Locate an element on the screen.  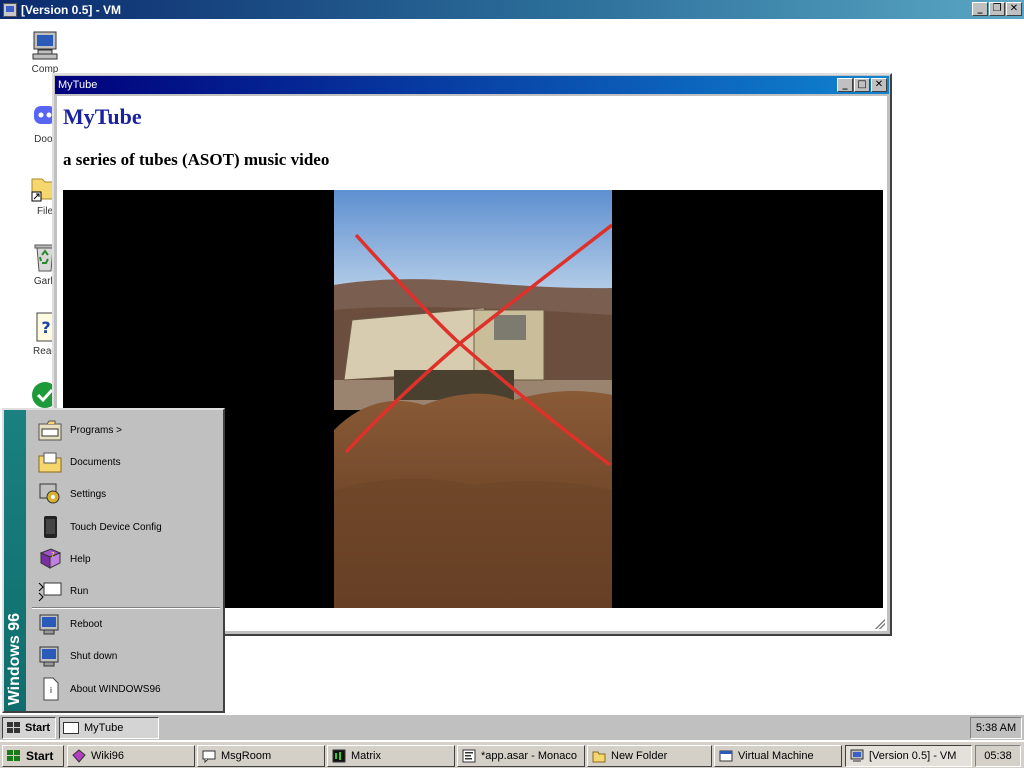
start-menu-item-label: Settings is located at coordinates (88, 494).